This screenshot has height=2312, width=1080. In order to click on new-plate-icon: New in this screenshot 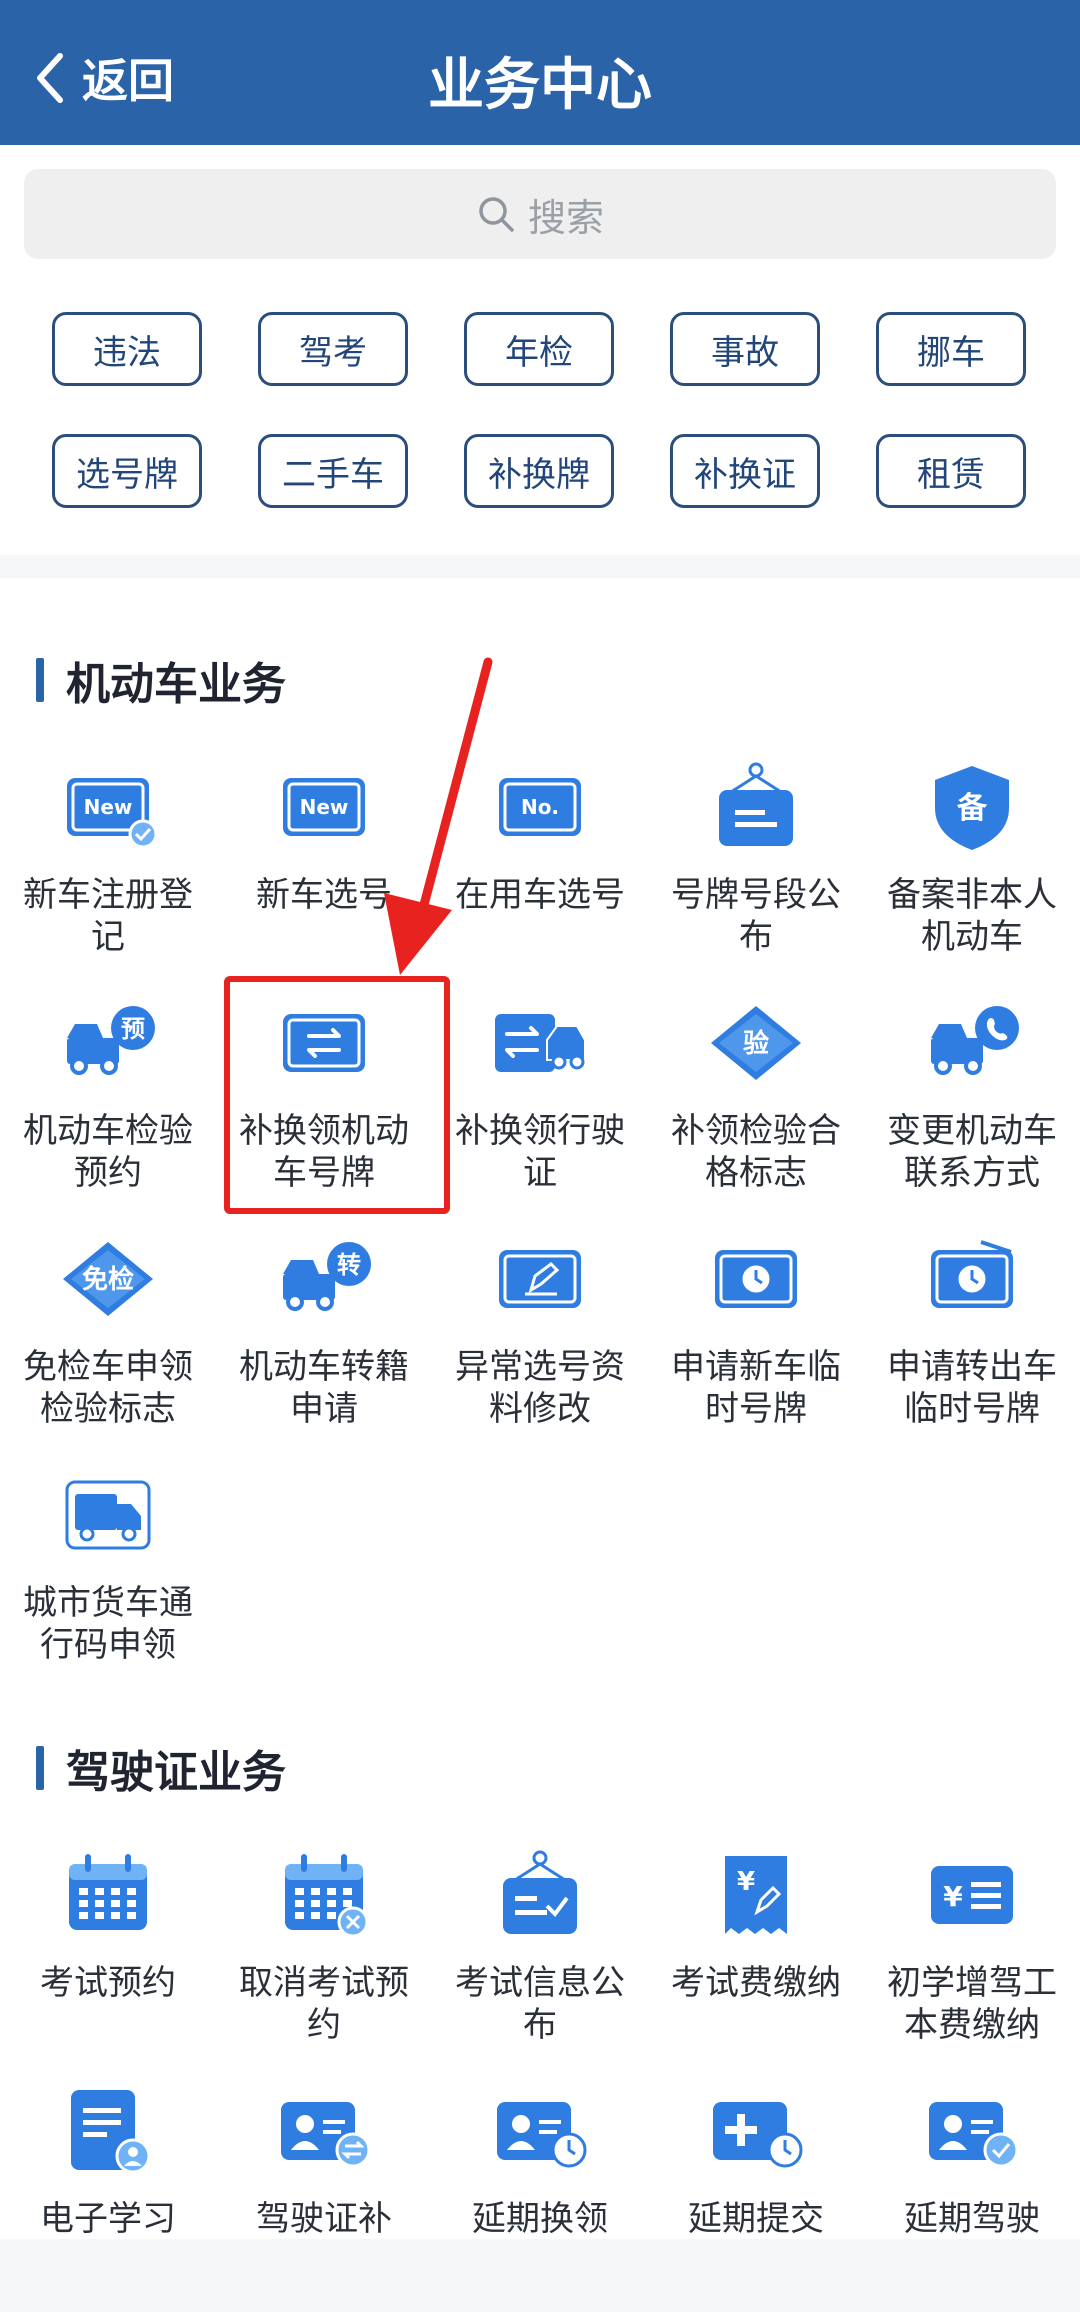, I will do `click(324, 807)`.